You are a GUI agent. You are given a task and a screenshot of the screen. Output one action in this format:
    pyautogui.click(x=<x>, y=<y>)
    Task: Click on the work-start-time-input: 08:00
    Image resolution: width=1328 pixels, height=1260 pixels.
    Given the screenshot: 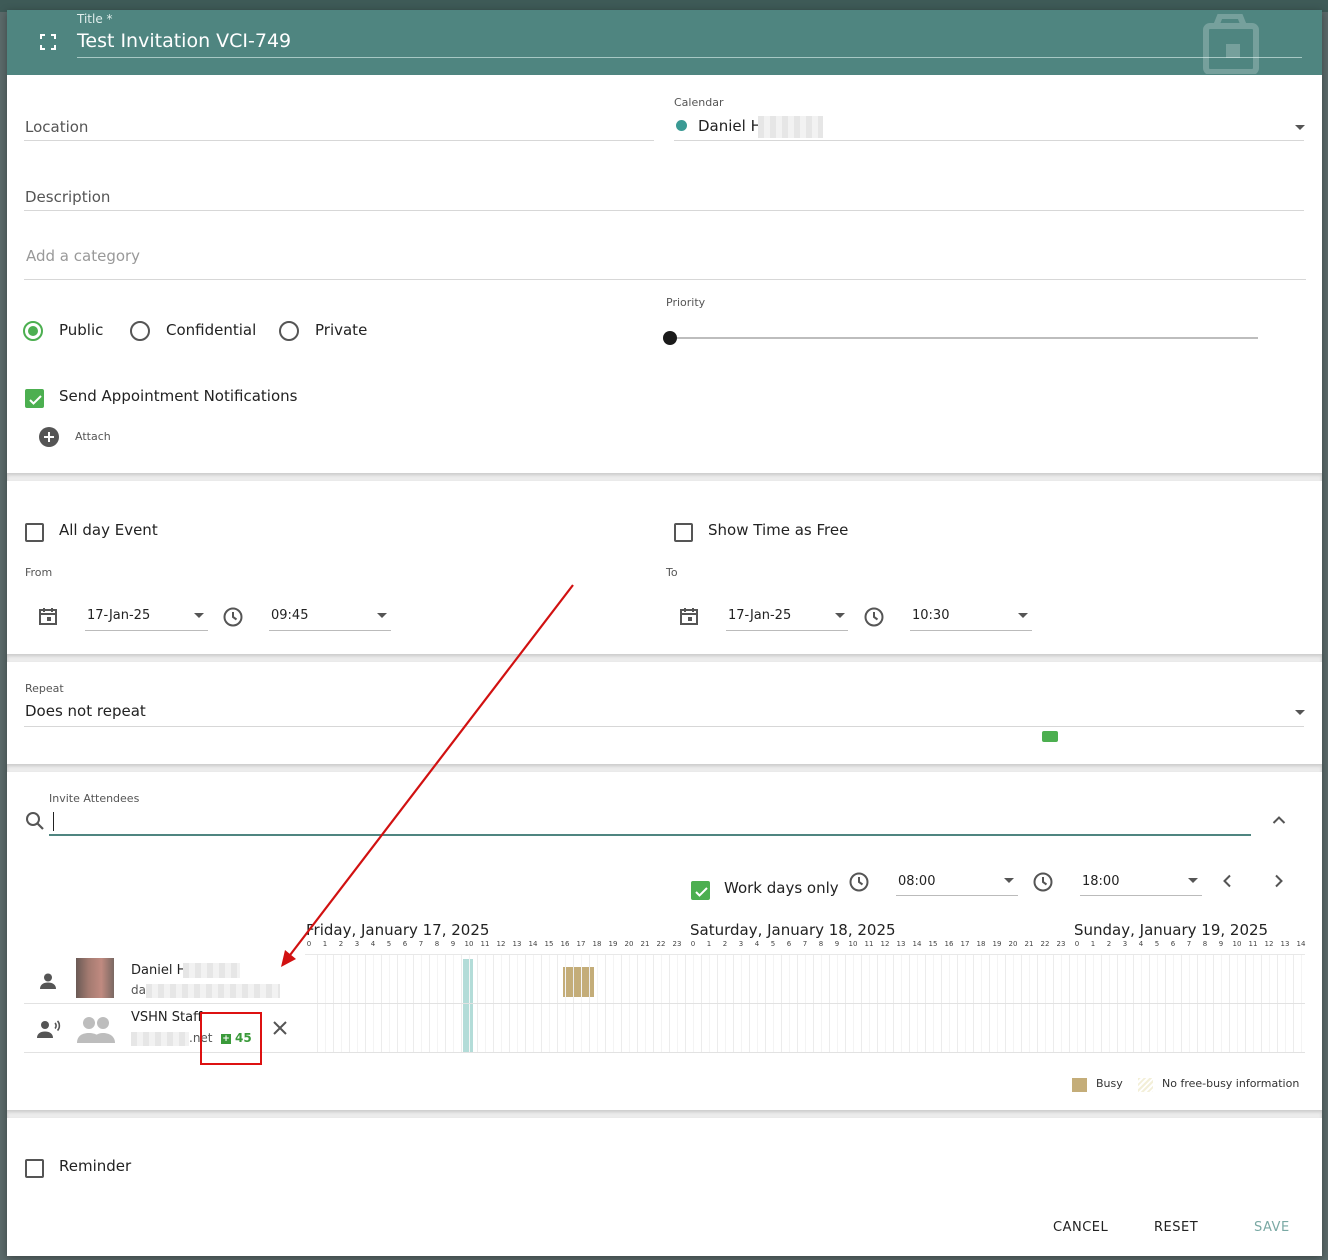 What is the action you would take?
    pyautogui.click(x=916, y=881)
    